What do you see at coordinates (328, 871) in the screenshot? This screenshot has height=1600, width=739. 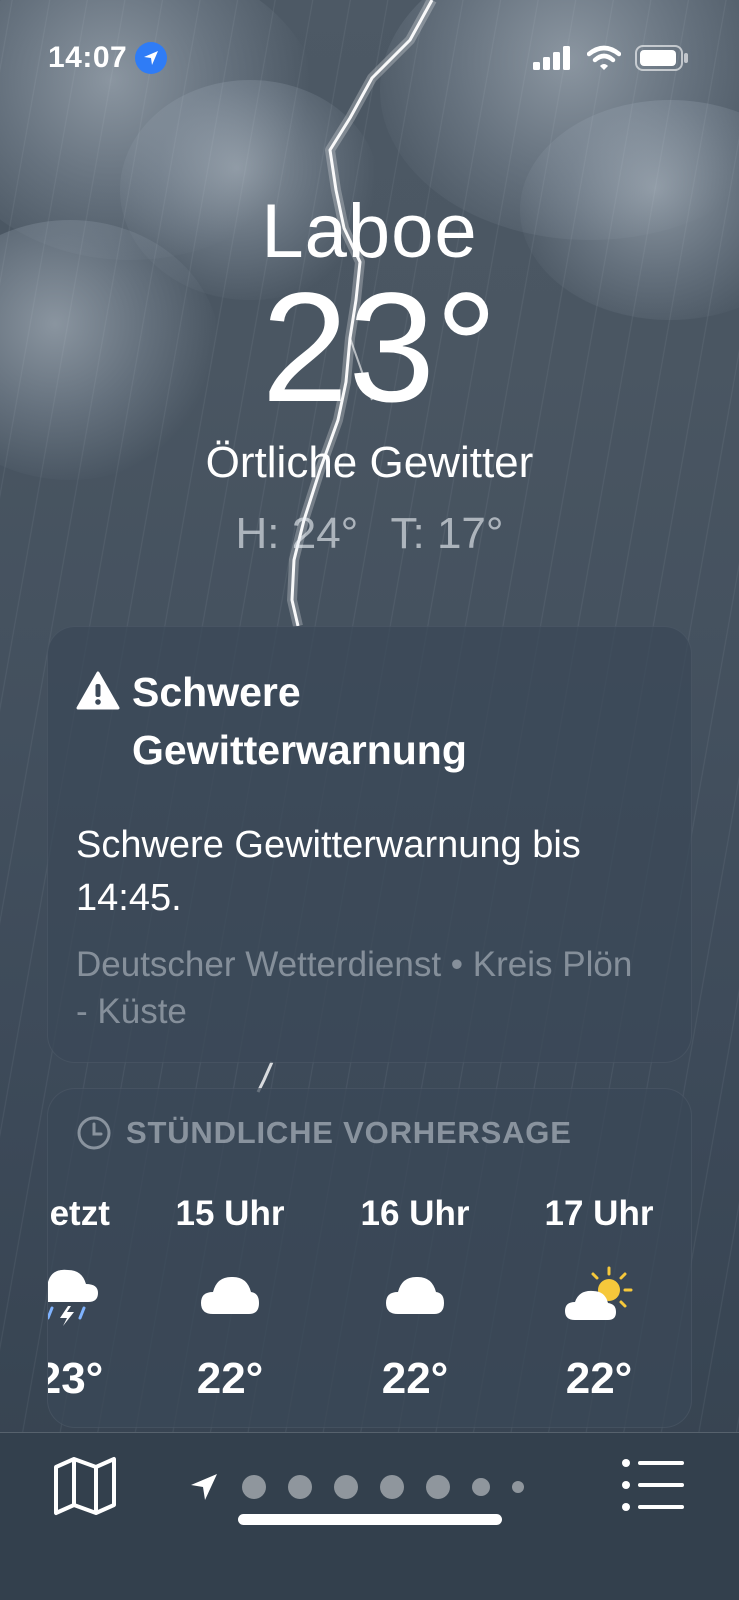 I see `alert-body: Schwere Gewitterwarnung bis 14:45.` at bounding box center [328, 871].